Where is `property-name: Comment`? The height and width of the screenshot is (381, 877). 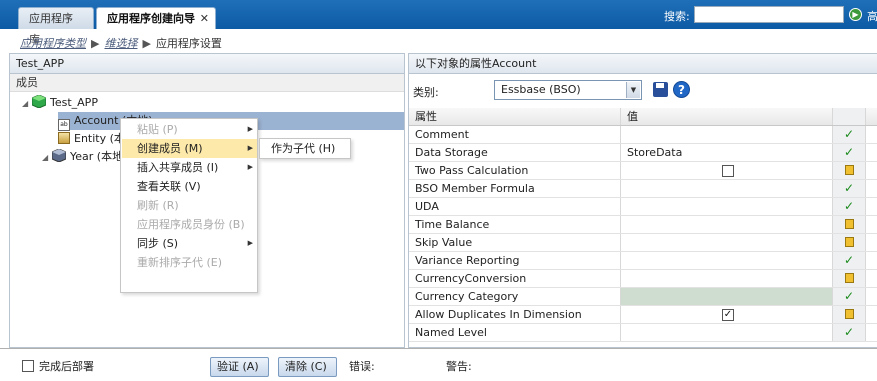 property-name: Comment is located at coordinates (515, 134).